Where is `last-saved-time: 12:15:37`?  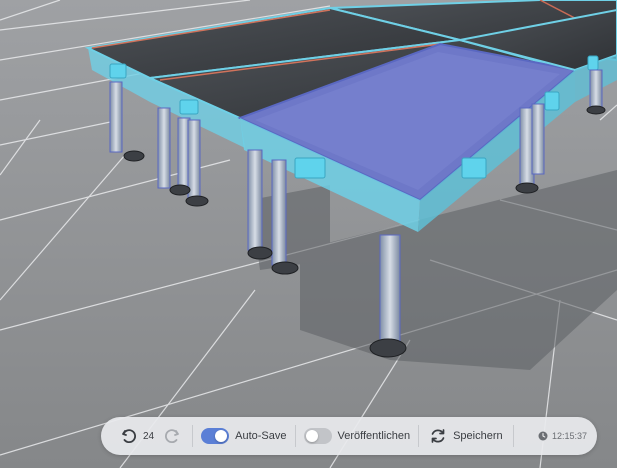 last-saved-time: 12:15:37 is located at coordinates (562, 436).